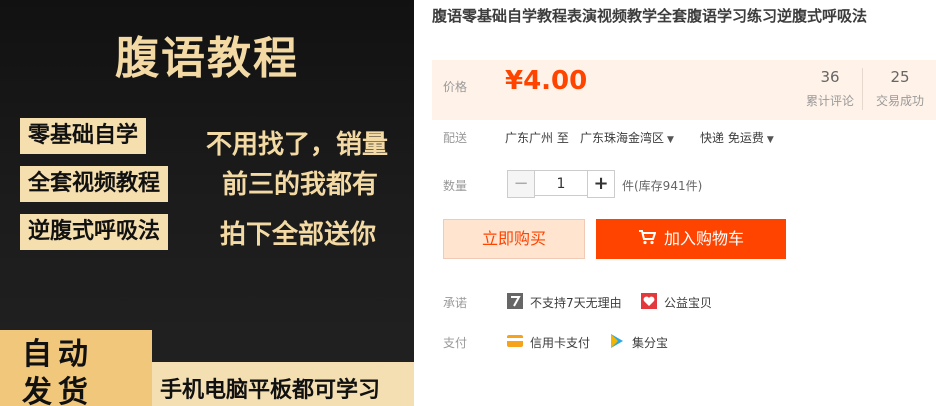 This screenshot has width=936, height=406. I want to click on no-7day-return: 不支持7天无理由, so click(576, 302).